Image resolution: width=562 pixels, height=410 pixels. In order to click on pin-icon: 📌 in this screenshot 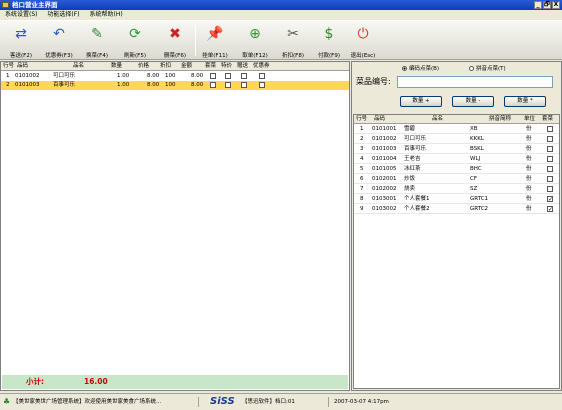, I will do `click(215, 34)`.